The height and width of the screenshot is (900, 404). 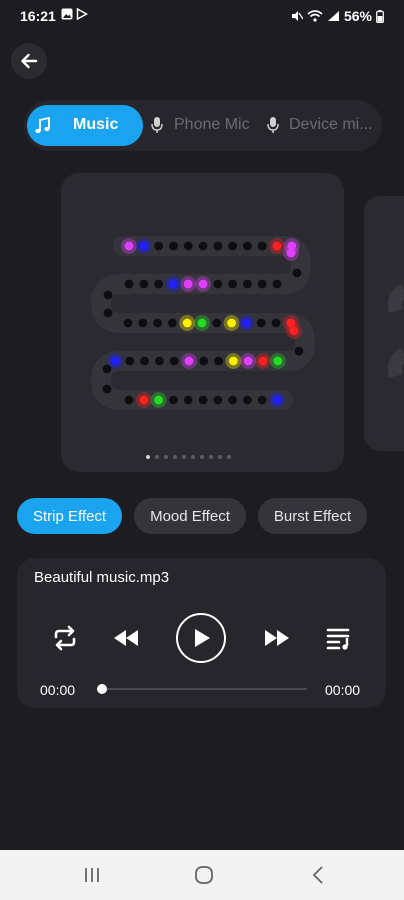 What do you see at coordinates (70, 516) in the screenshot?
I see `strip-effect-chip: Strip Effect` at bounding box center [70, 516].